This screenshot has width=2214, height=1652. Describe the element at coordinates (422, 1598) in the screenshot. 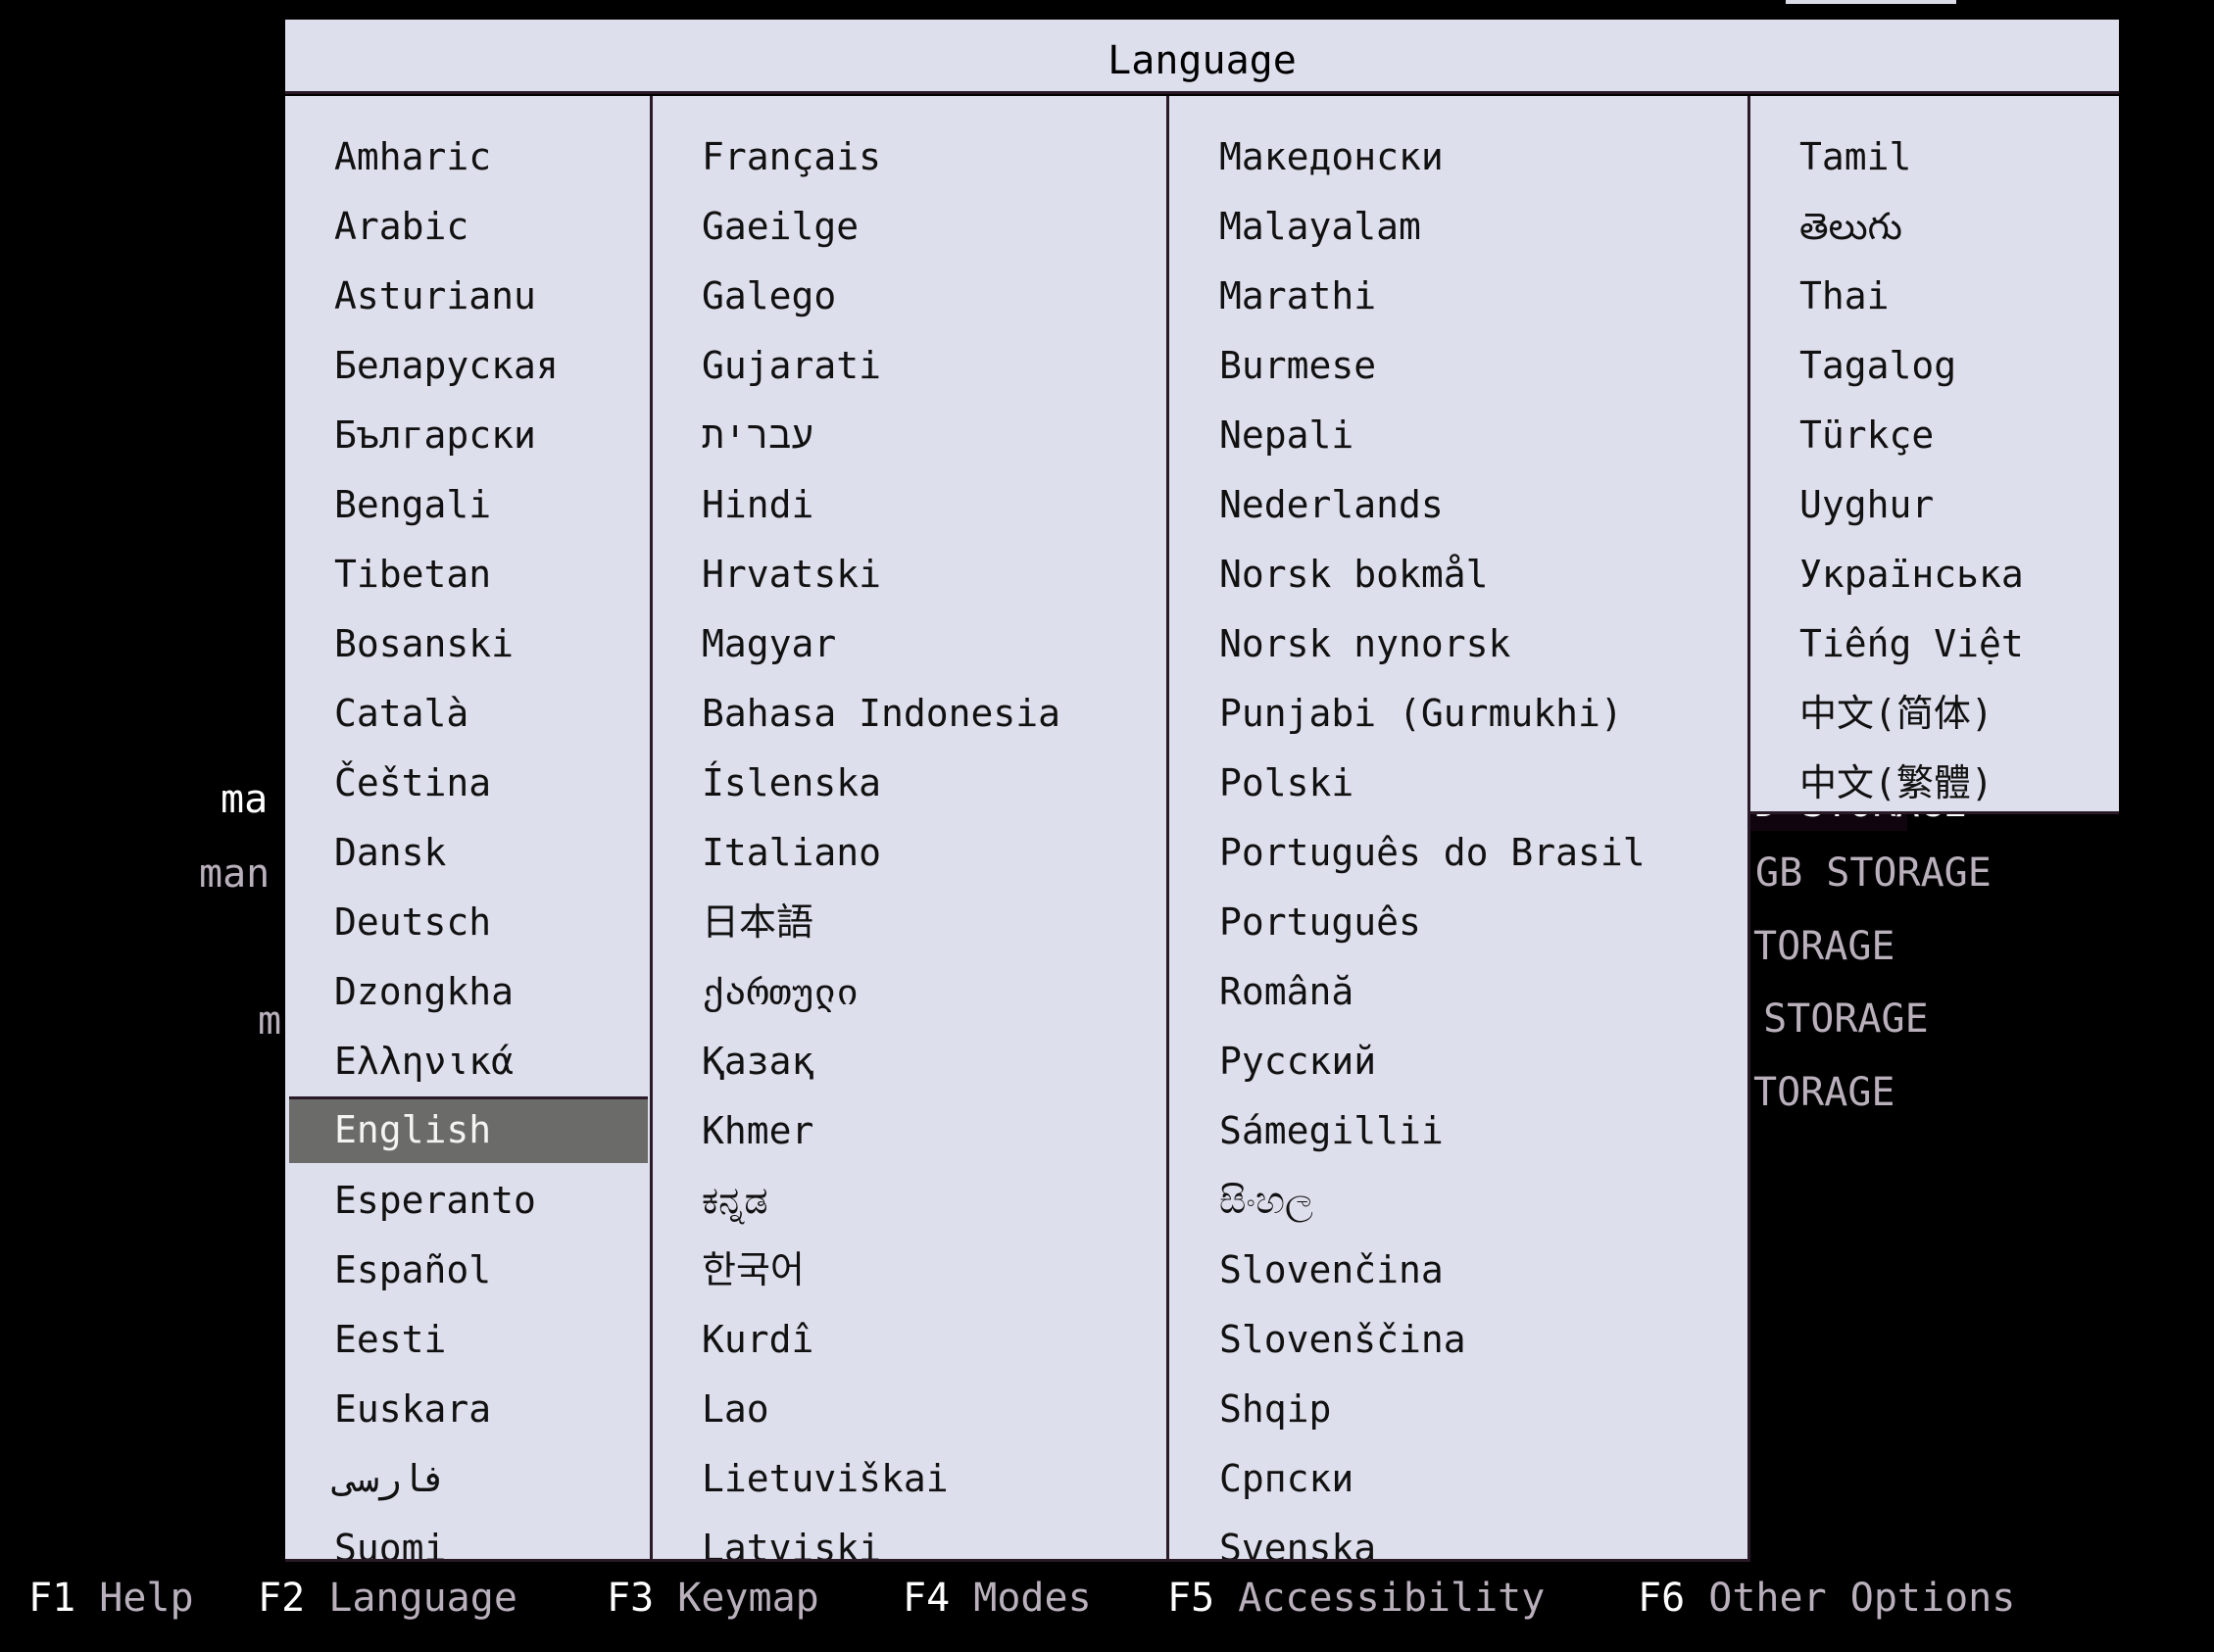

I see `fkey-label: Language` at that location.